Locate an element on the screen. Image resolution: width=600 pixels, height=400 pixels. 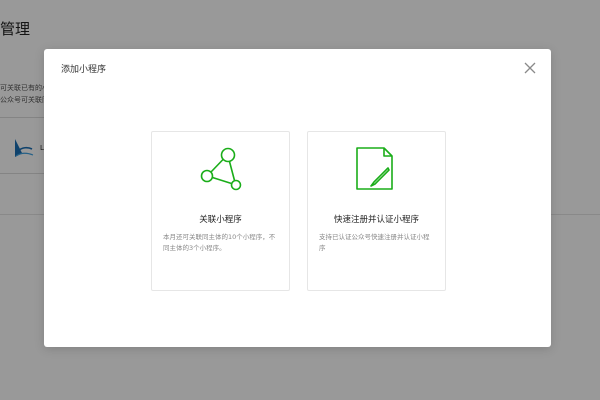
link-miniprogram-card: 关联小程序 本月还可关联同主体的10个小程序，不同主体的3个小程序。 is located at coordinates (220, 211).